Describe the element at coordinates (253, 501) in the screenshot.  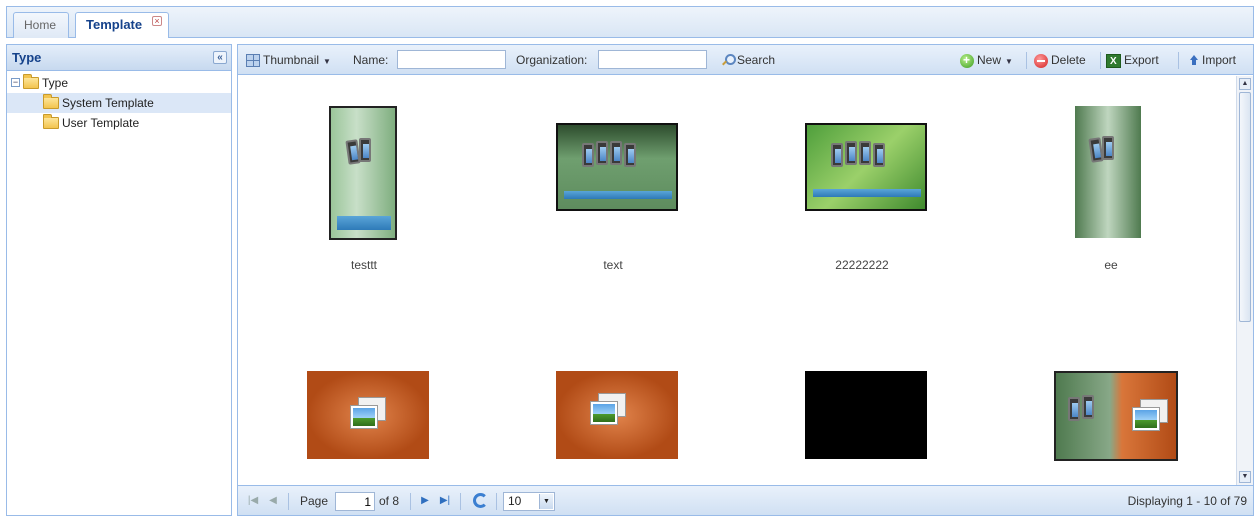
I see `first-page-icon: |◀` at that location.